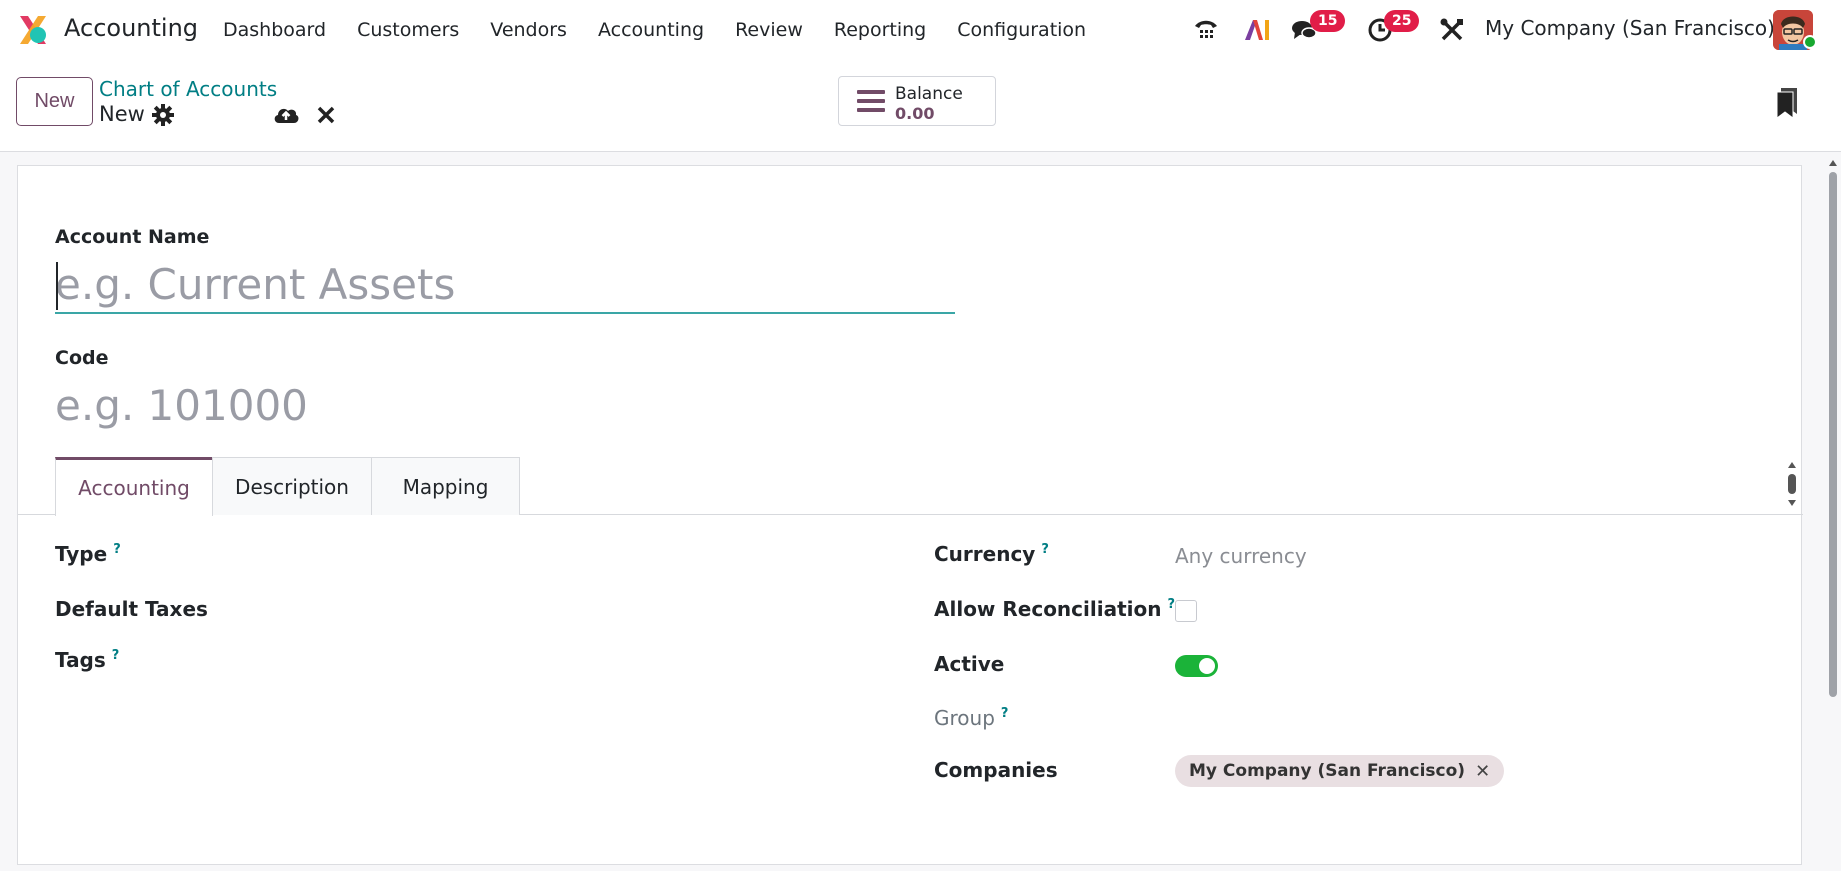 The height and width of the screenshot is (871, 1841). Describe the element at coordinates (1207, 666) in the screenshot. I see `toggle-knob` at that location.